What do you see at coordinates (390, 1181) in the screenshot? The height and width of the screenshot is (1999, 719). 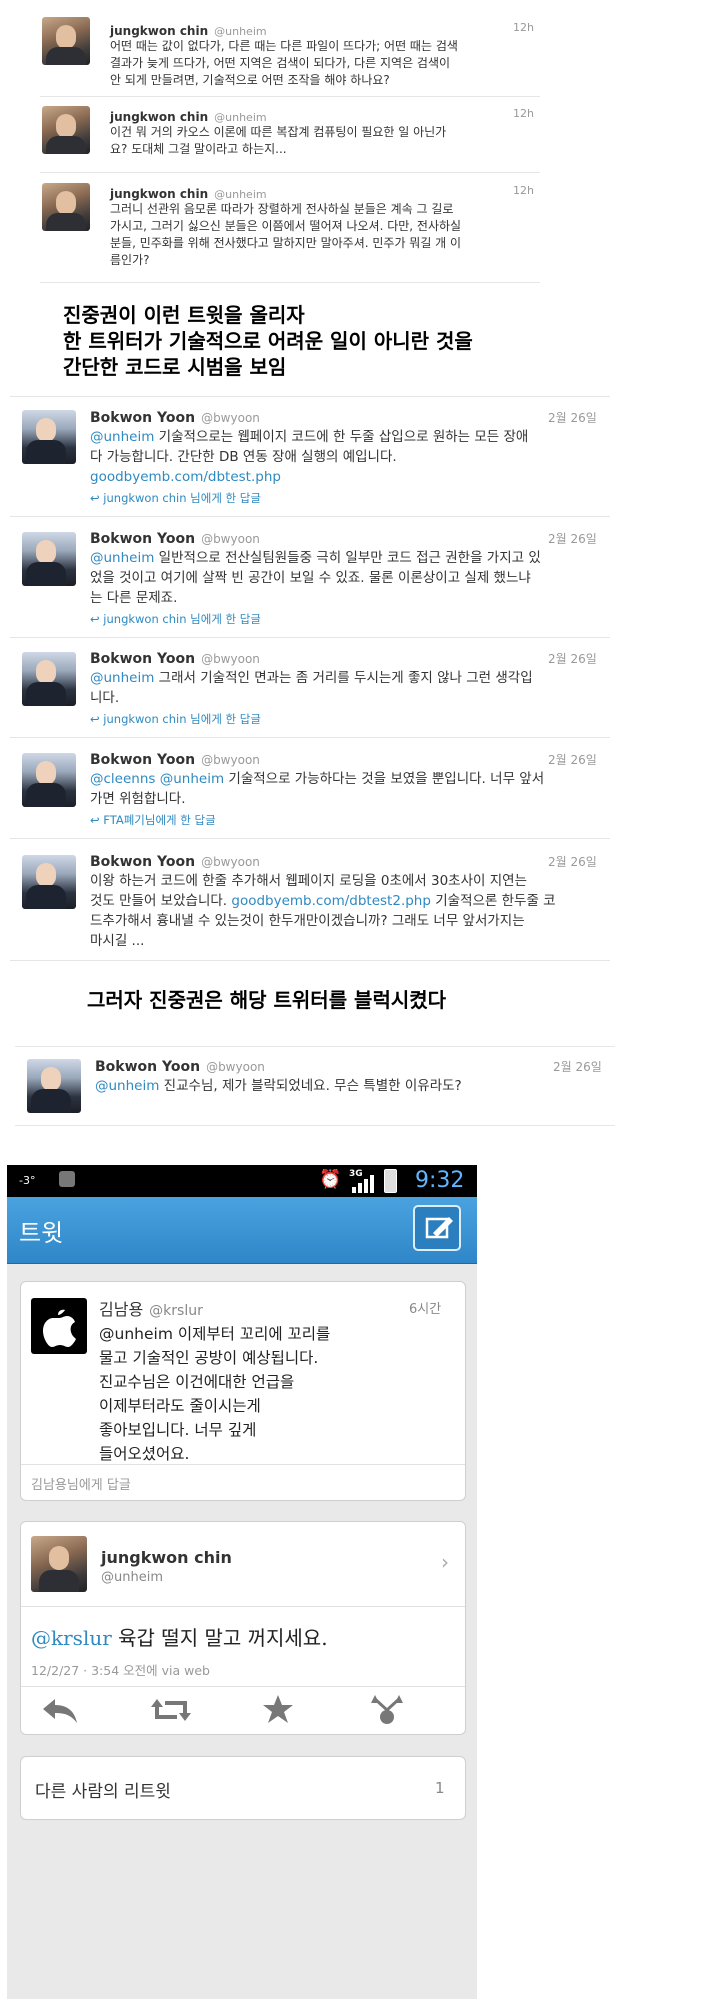 I see `battery-icon` at bounding box center [390, 1181].